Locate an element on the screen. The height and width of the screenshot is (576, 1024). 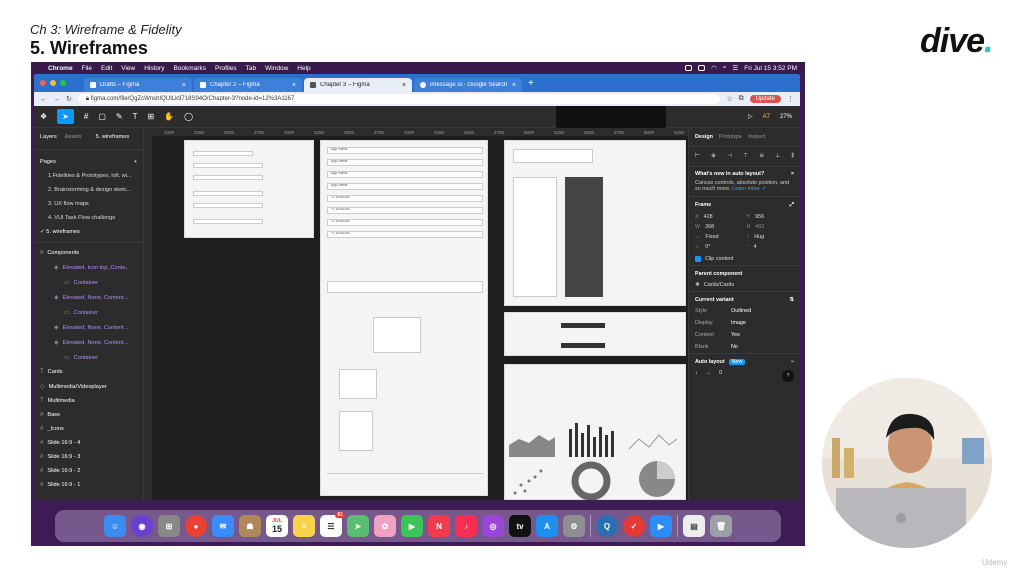
quicktime-icon: Q is located at coordinates (607, 526).